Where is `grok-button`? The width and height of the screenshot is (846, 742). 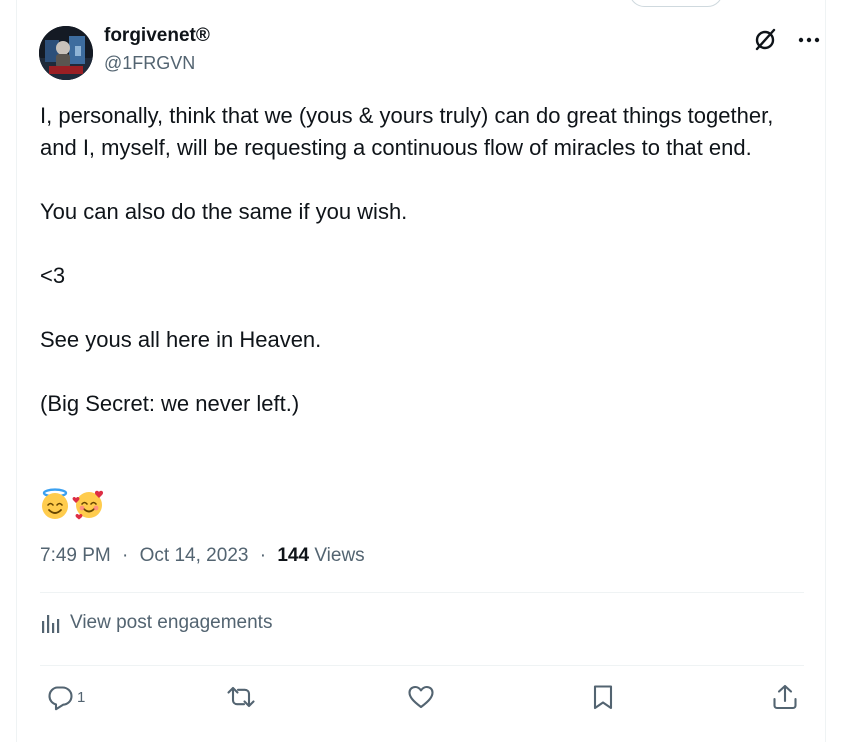 grok-button is located at coordinates (765, 40).